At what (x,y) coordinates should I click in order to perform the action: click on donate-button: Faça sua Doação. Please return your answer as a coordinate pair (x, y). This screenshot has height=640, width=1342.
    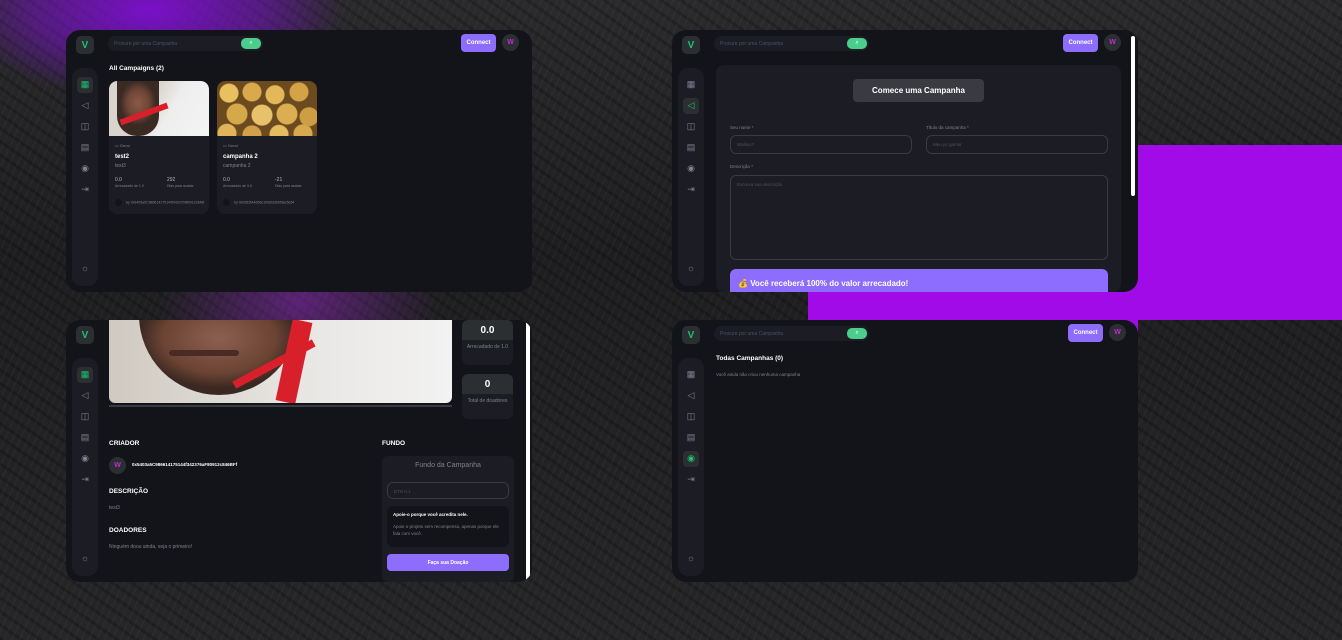
    Looking at the image, I should click on (448, 562).